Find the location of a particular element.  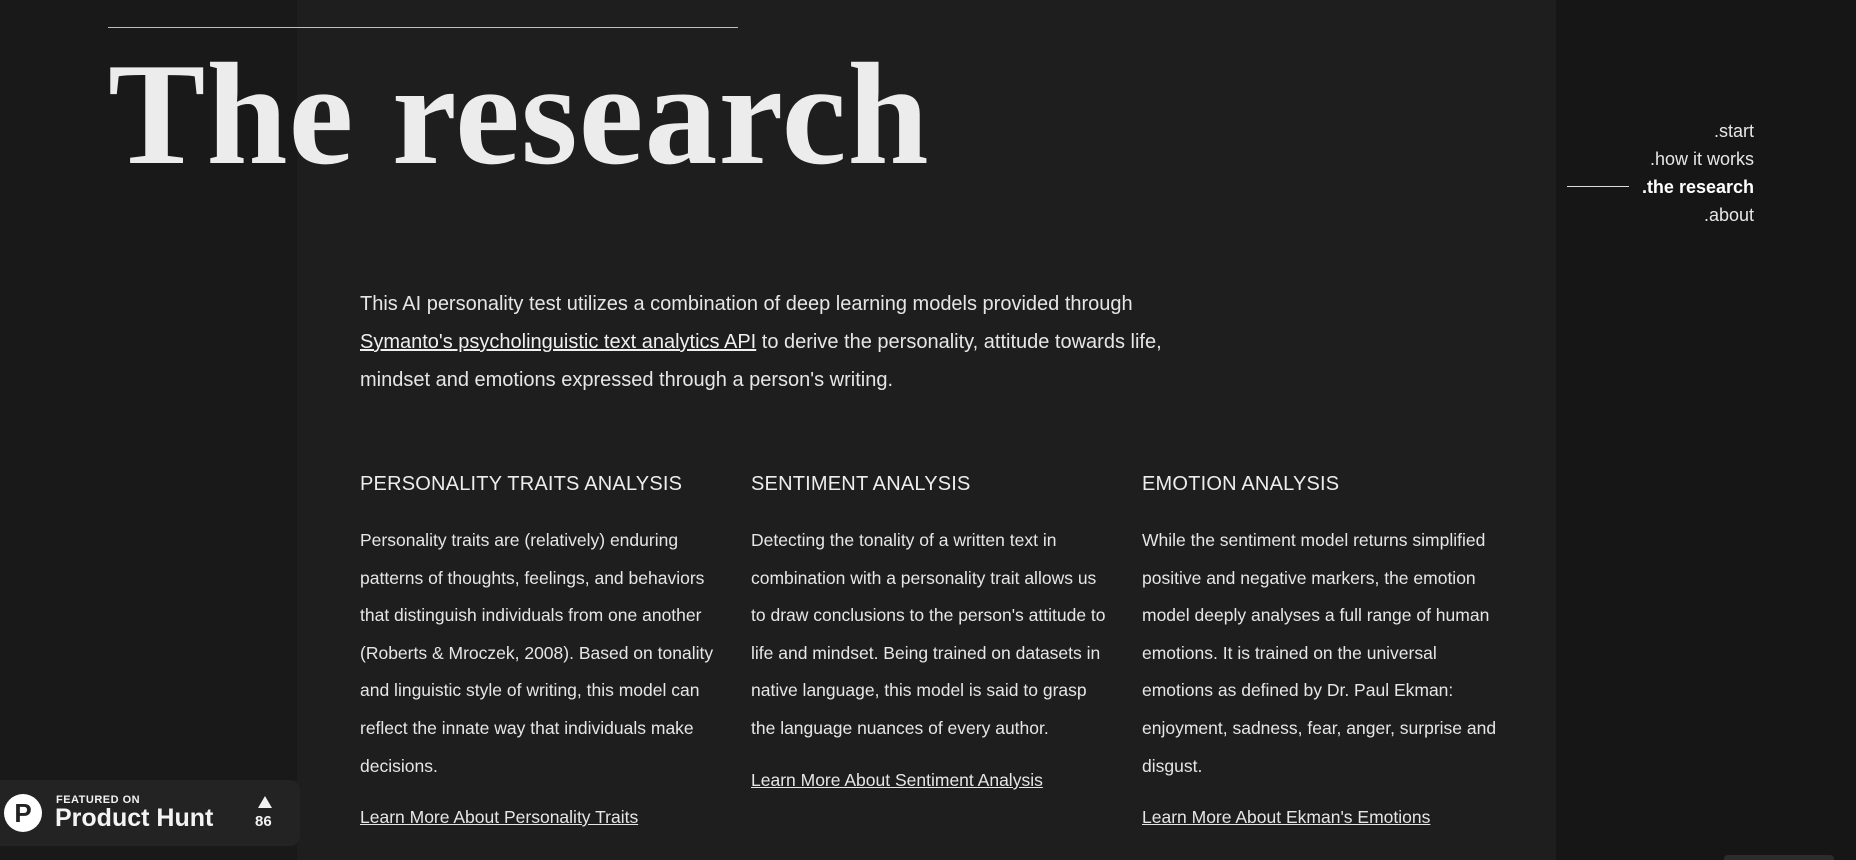

page-title: The research is located at coordinates (519, 114).